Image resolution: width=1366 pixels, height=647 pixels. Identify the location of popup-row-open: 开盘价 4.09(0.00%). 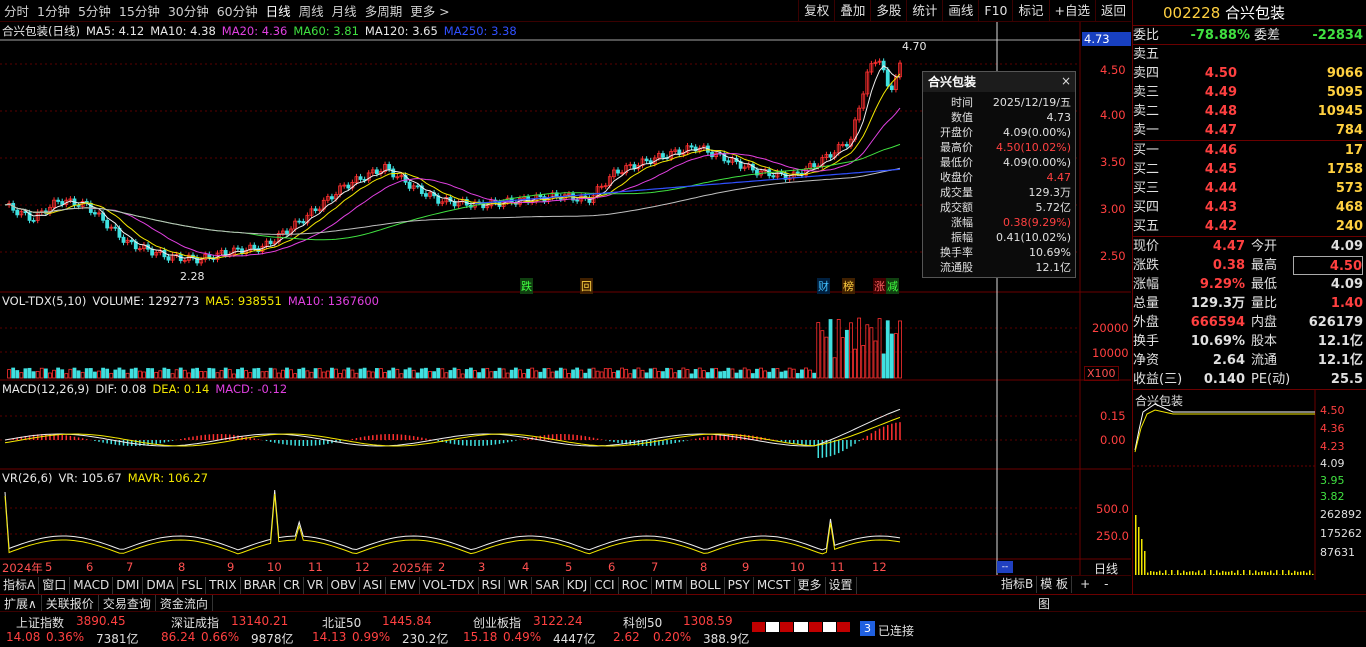
(1005, 132).